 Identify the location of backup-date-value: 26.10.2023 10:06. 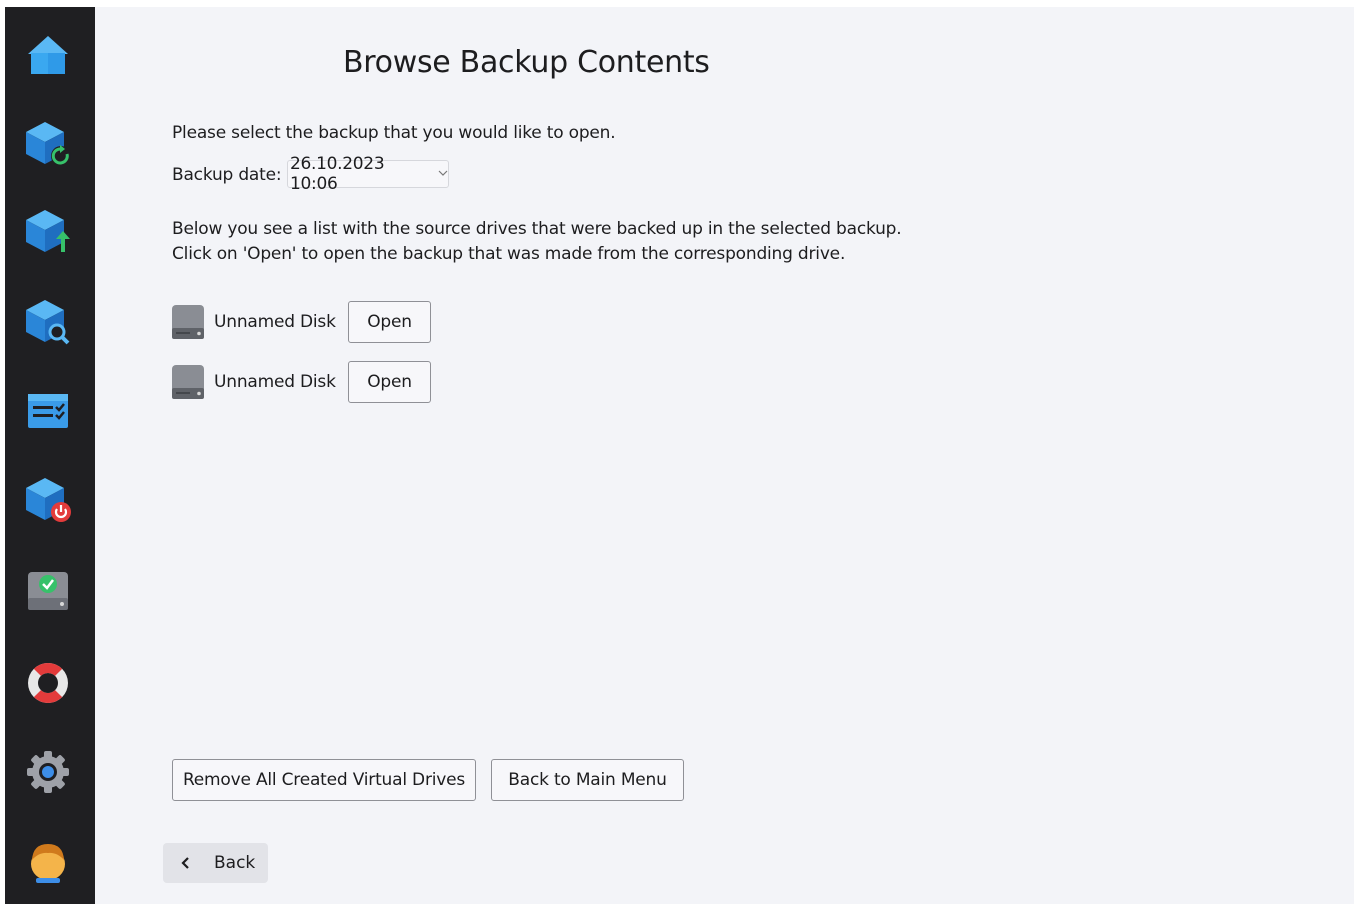
(337, 174).